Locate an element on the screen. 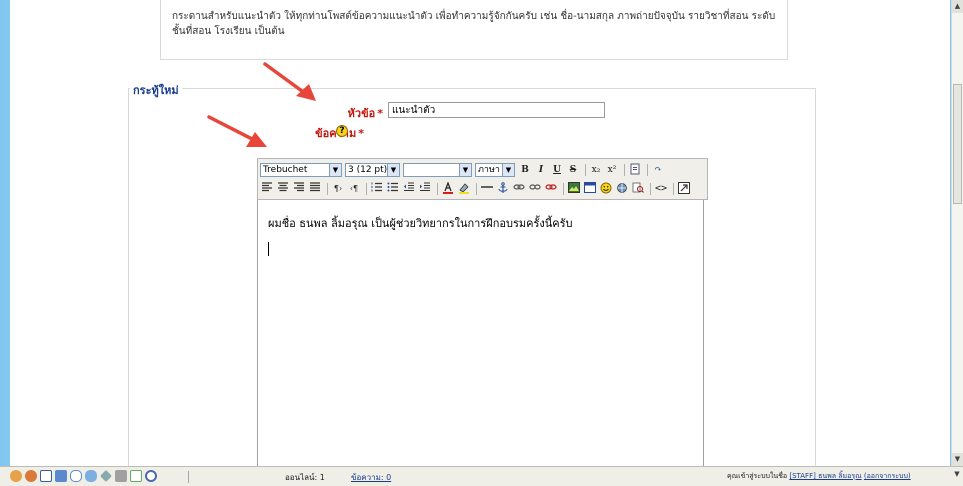 This screenshot has width=963, height=486. logout-link: (ออกจากระบบ) is located at coordinates (887, 476).